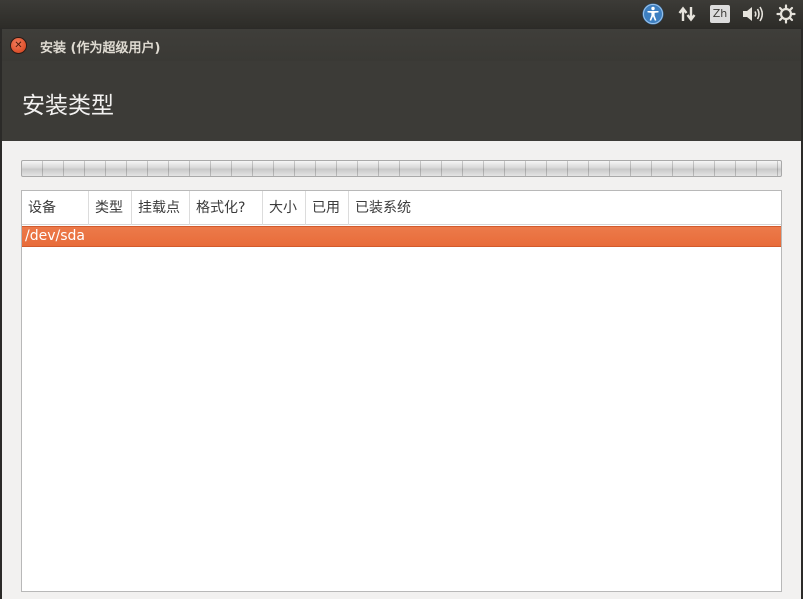 This screenshot has width=803, height=599. I want to click on partition-bar, so click(401, 168).